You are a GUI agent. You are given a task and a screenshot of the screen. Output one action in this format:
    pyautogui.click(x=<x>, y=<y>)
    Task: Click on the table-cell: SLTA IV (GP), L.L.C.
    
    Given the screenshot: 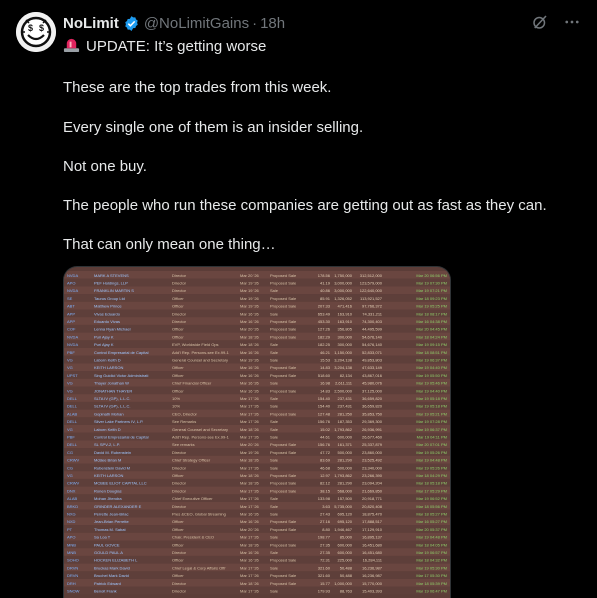 What is the action you would take?
    pyautogui.click(x=112, y=406)
    